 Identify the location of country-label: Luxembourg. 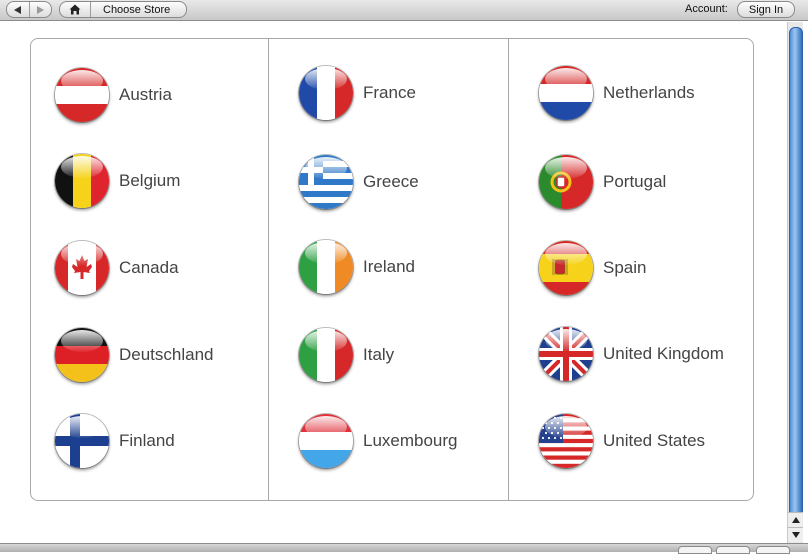
(410, 440).